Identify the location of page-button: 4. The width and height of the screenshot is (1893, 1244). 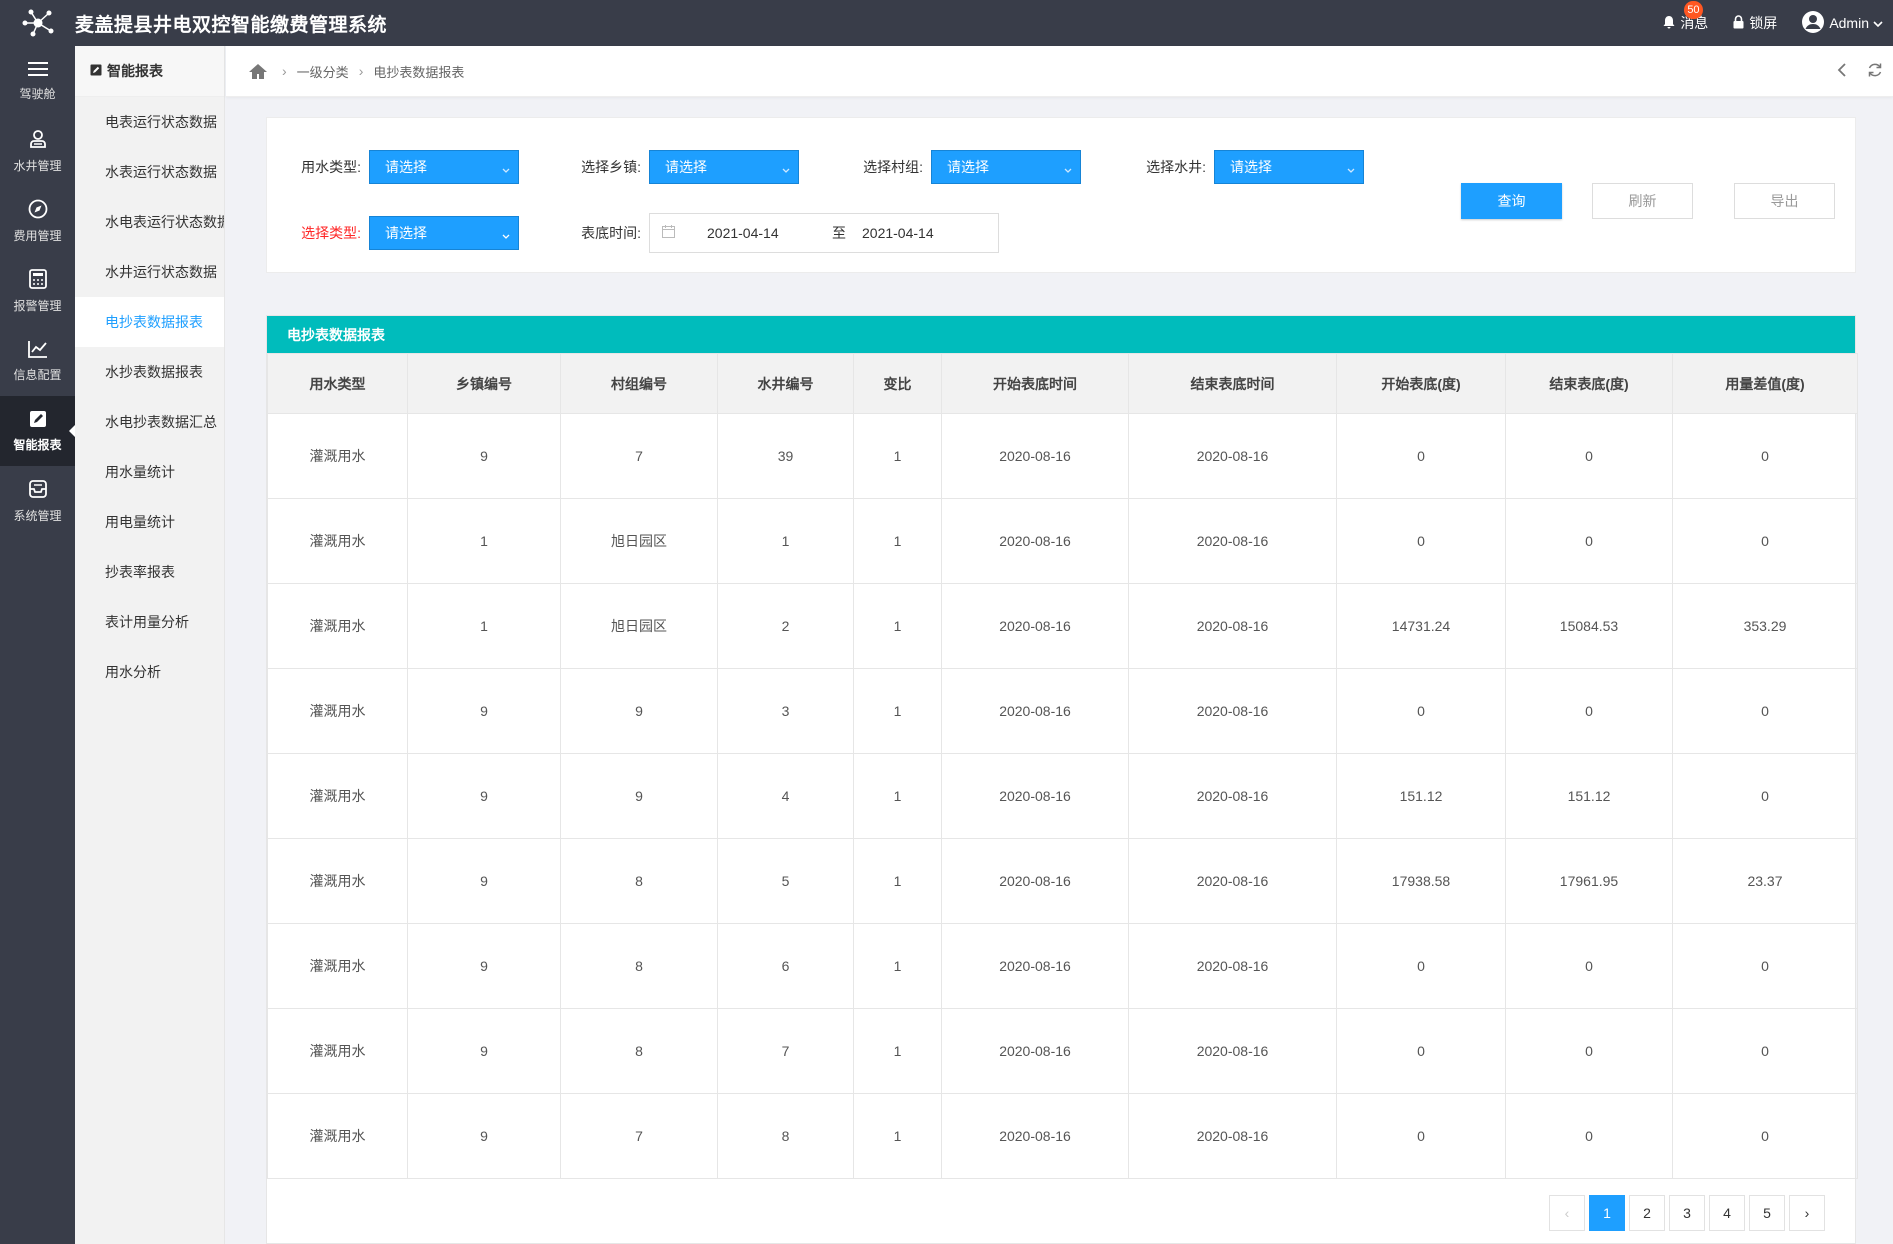
(1727, 1213).